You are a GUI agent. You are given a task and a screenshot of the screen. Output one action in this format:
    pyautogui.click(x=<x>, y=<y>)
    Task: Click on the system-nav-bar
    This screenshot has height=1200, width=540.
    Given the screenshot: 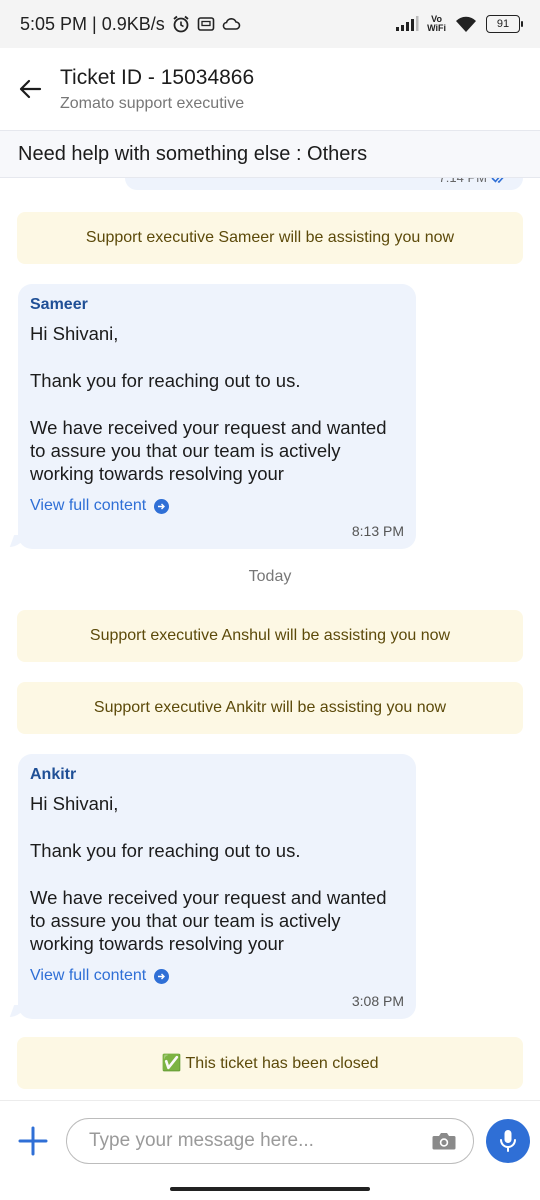 What is the action you would take?
    pyautogui.click(x=270, y=1190)
    